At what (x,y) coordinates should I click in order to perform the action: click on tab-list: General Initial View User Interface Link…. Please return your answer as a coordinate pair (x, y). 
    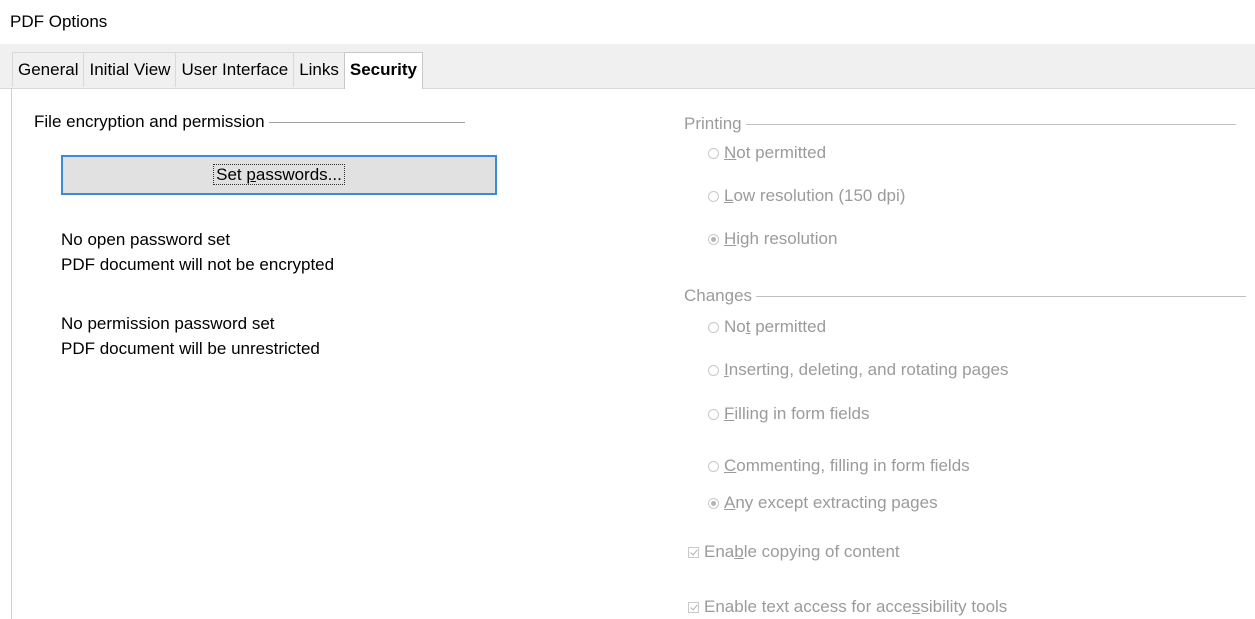
    Looking at the image, I should click on (217, 70).